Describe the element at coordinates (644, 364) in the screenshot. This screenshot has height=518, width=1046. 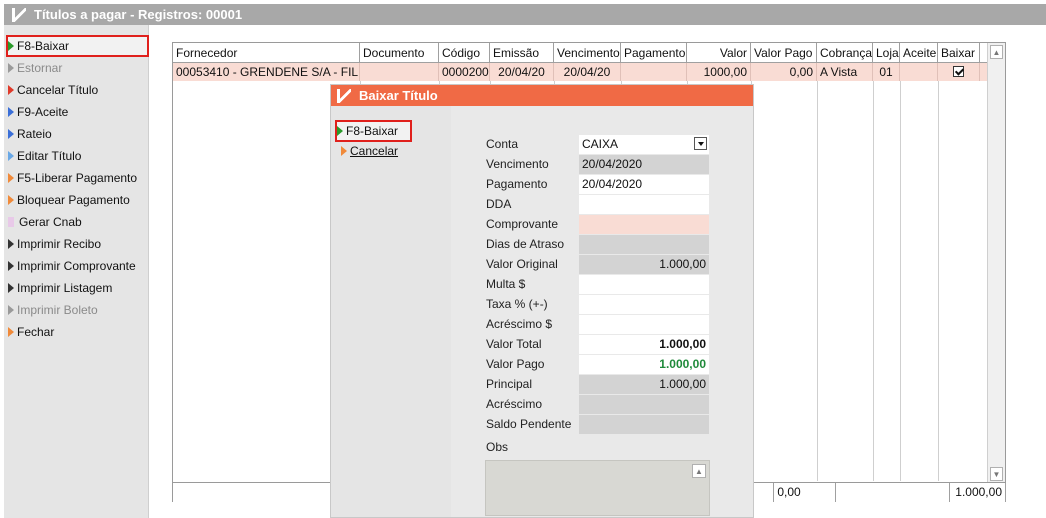
I see `valor-pago-field: 1.000,00` at that location.